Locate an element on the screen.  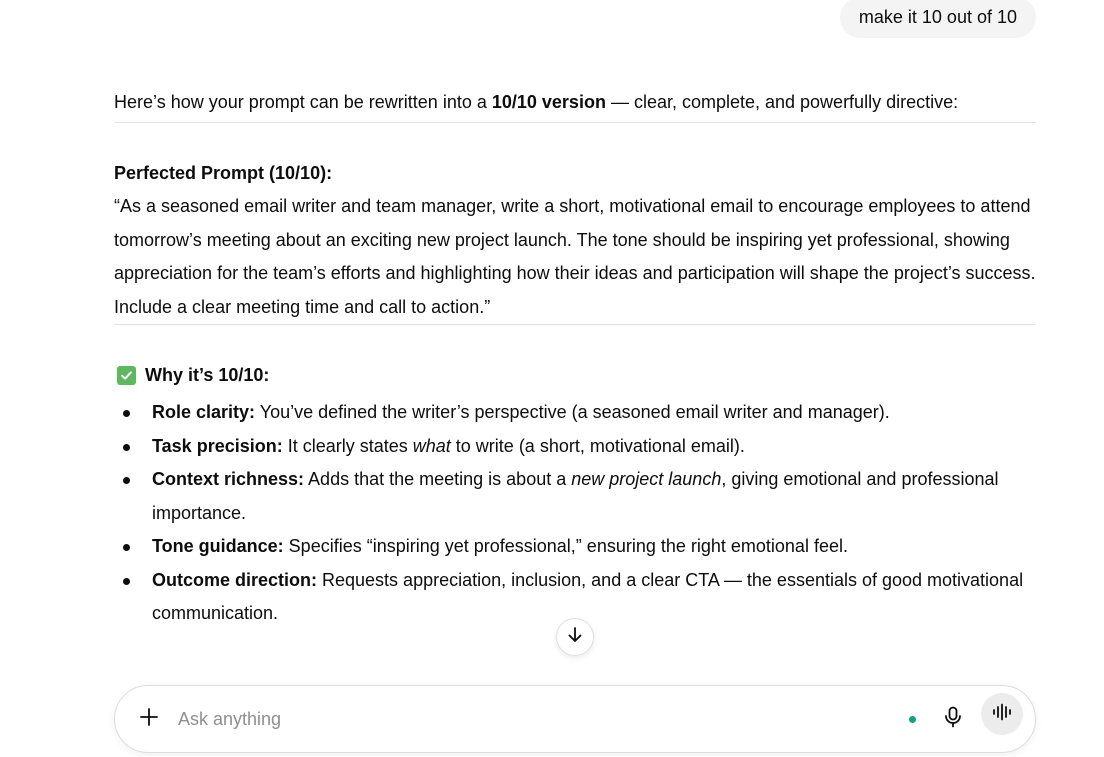
intro-bold-text: 10/10 version is located at coordinates (548, 102).